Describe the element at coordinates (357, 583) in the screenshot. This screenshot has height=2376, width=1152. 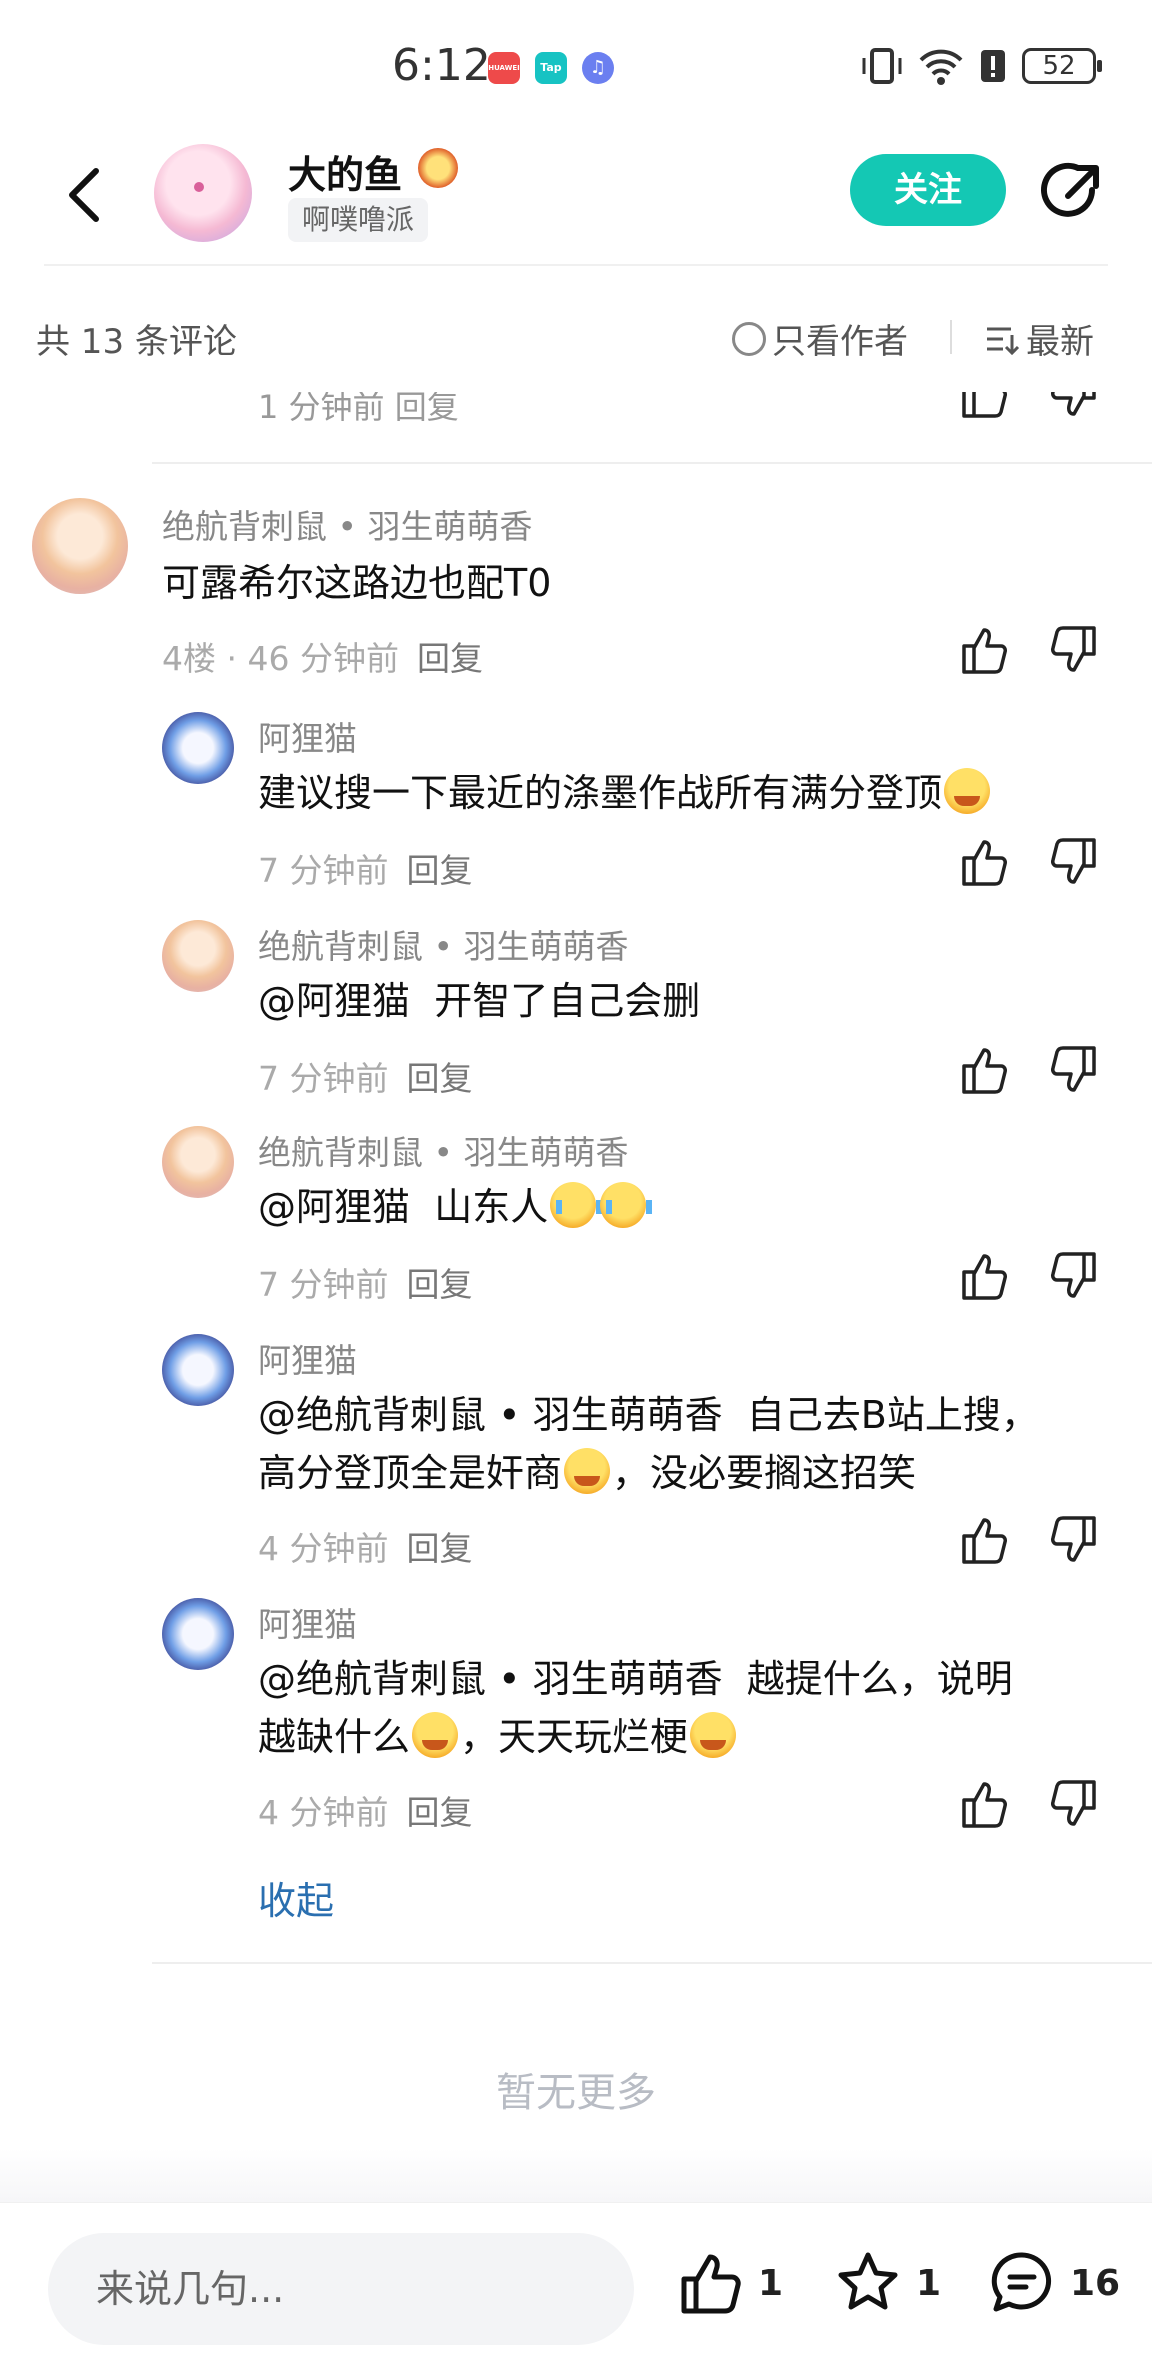
I see `comment-text: 可露希尔这路边也配T0` at that location.